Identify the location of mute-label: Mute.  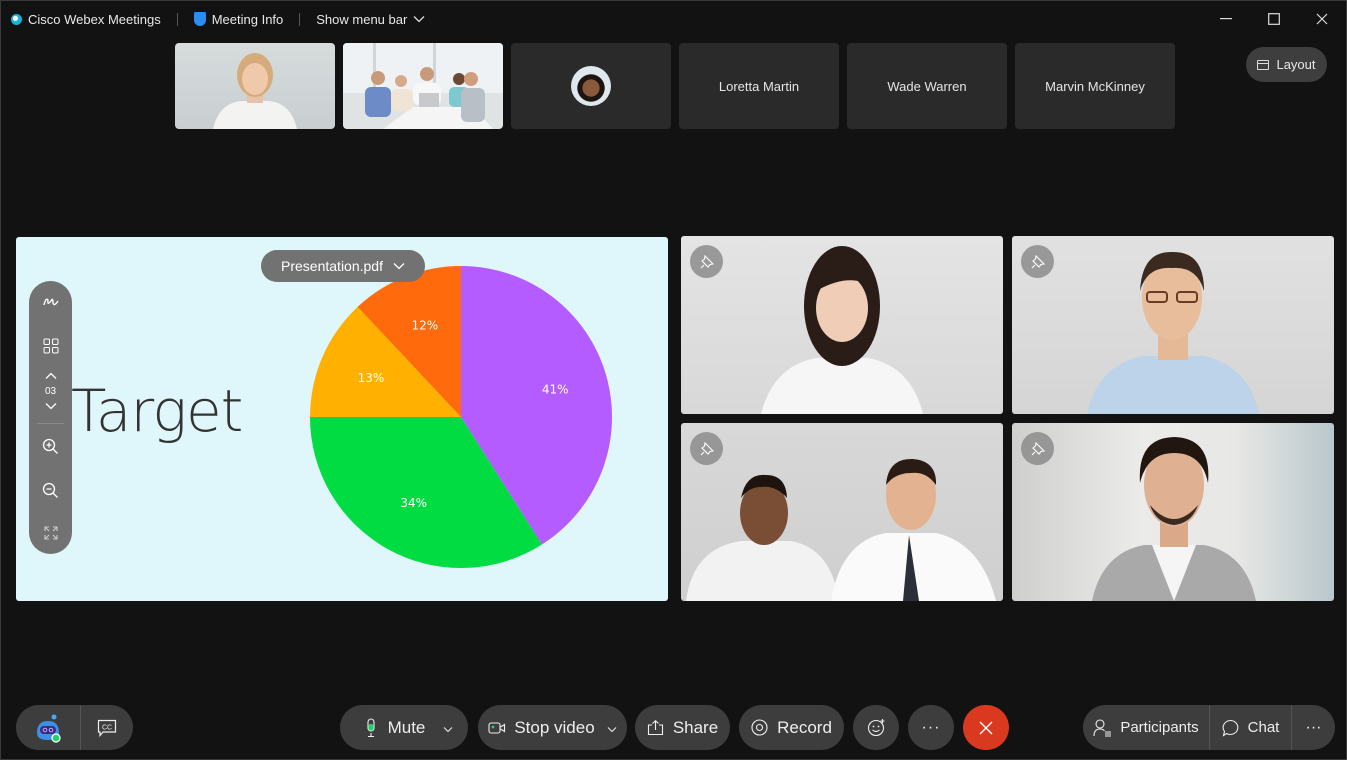
(406, 727).